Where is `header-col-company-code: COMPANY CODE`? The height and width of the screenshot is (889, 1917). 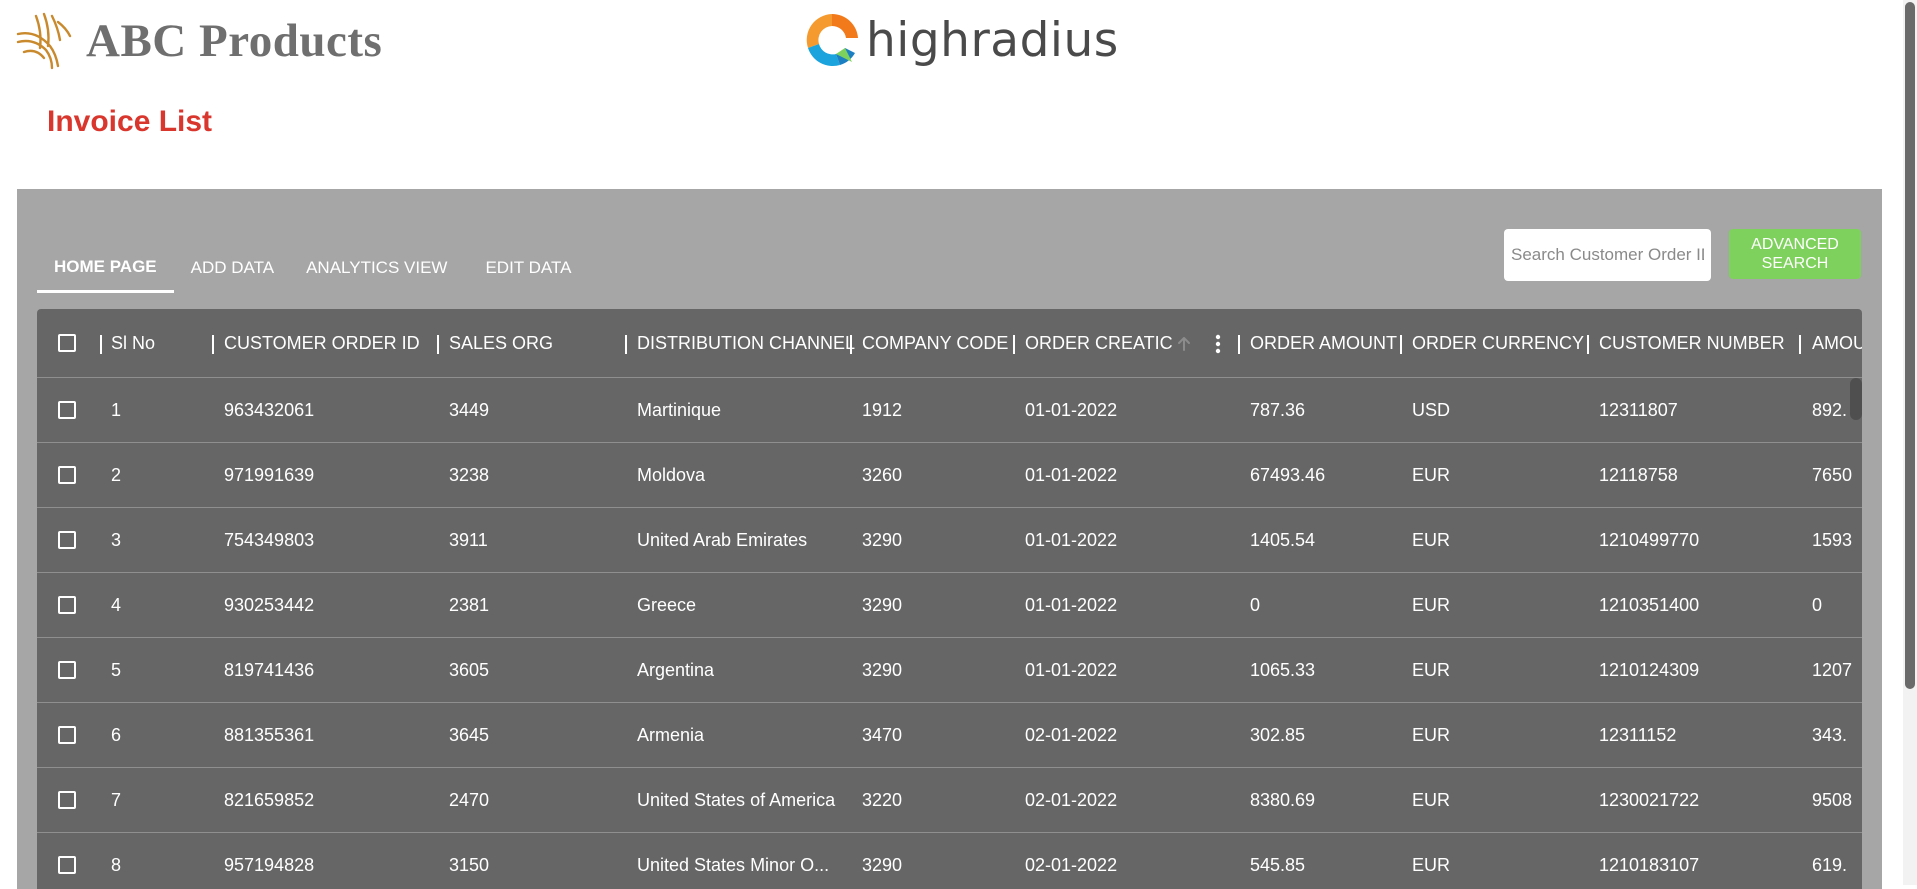
header-col-company-code: COMPANY CODE is located at coordinates (942, 343).